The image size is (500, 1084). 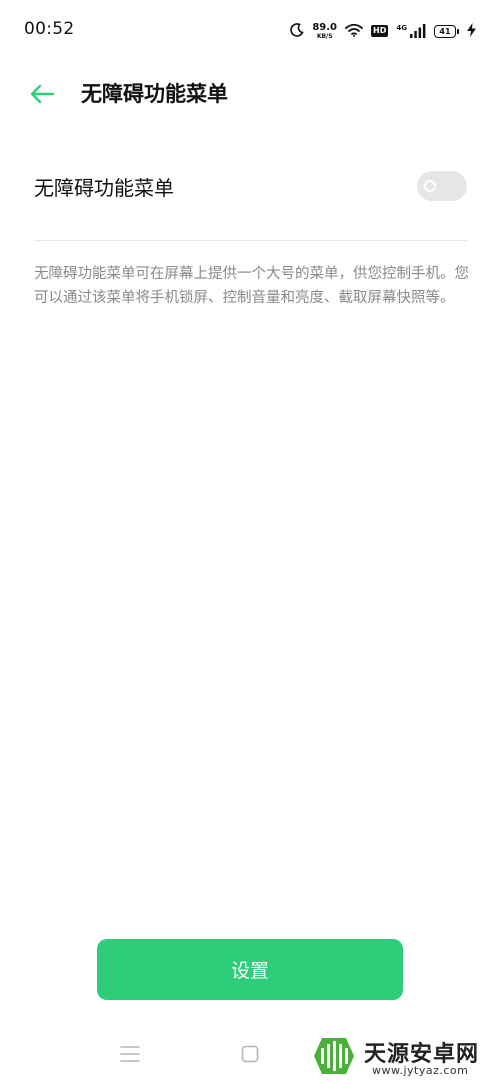 I want to click on network-speed-unit: KB/S, so click(x=324, y=36).